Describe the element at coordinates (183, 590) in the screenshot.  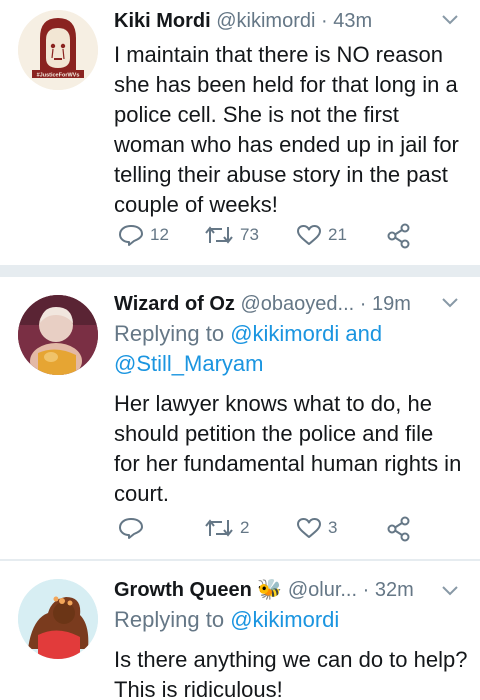
I see `display-name: Growth Queen` at that location.